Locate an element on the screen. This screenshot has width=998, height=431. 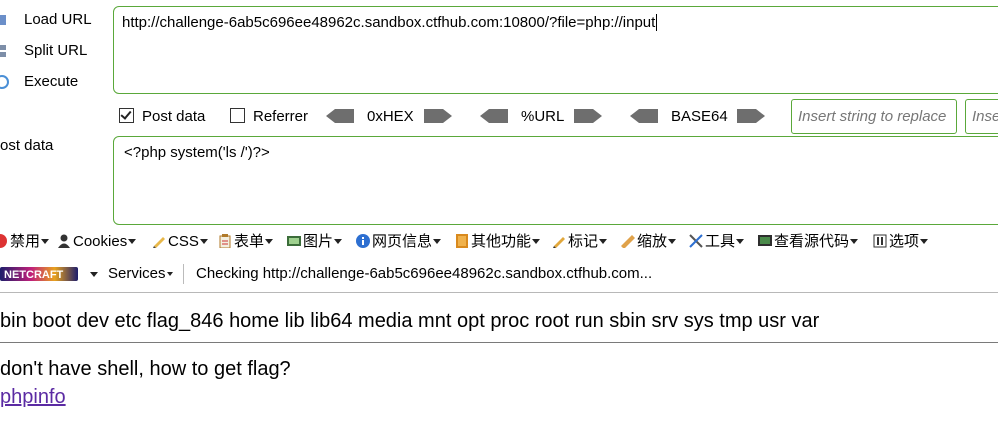
execute-icon is located at coordinates (5, 82).